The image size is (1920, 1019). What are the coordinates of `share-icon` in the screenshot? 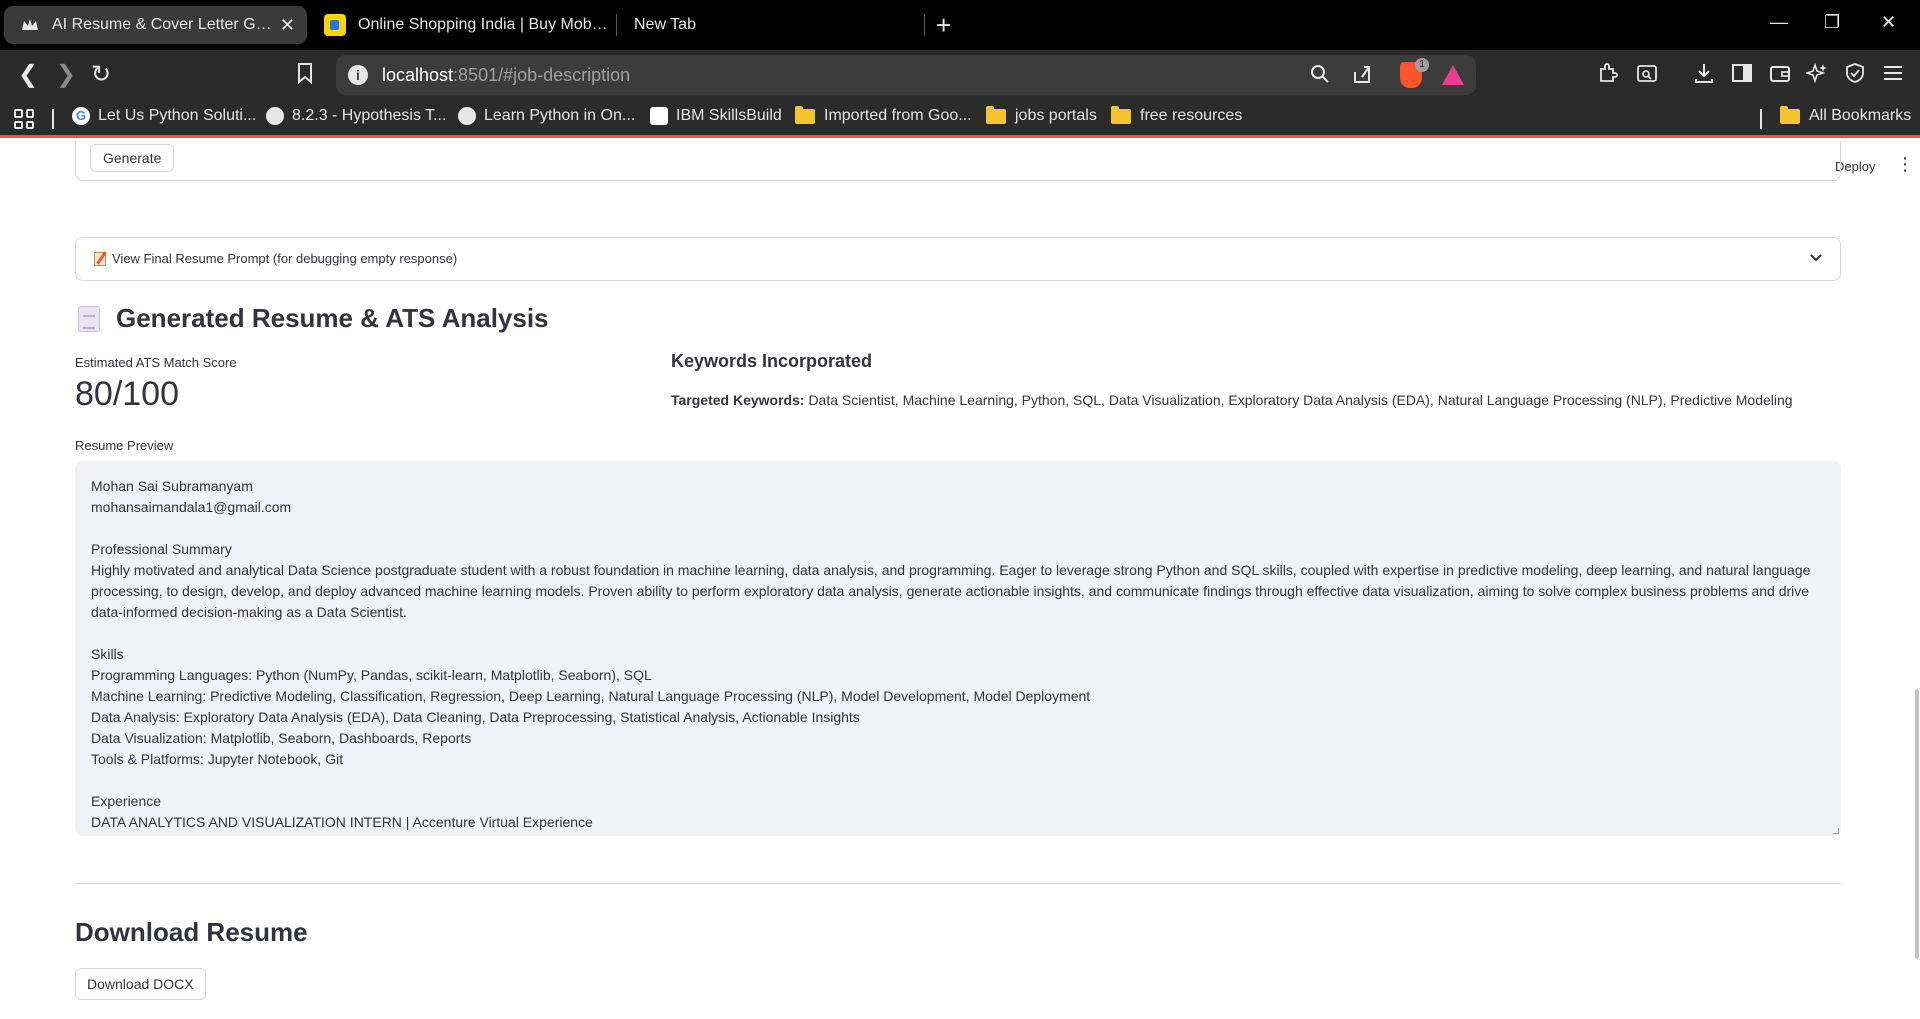 It's located at (1362, 77).